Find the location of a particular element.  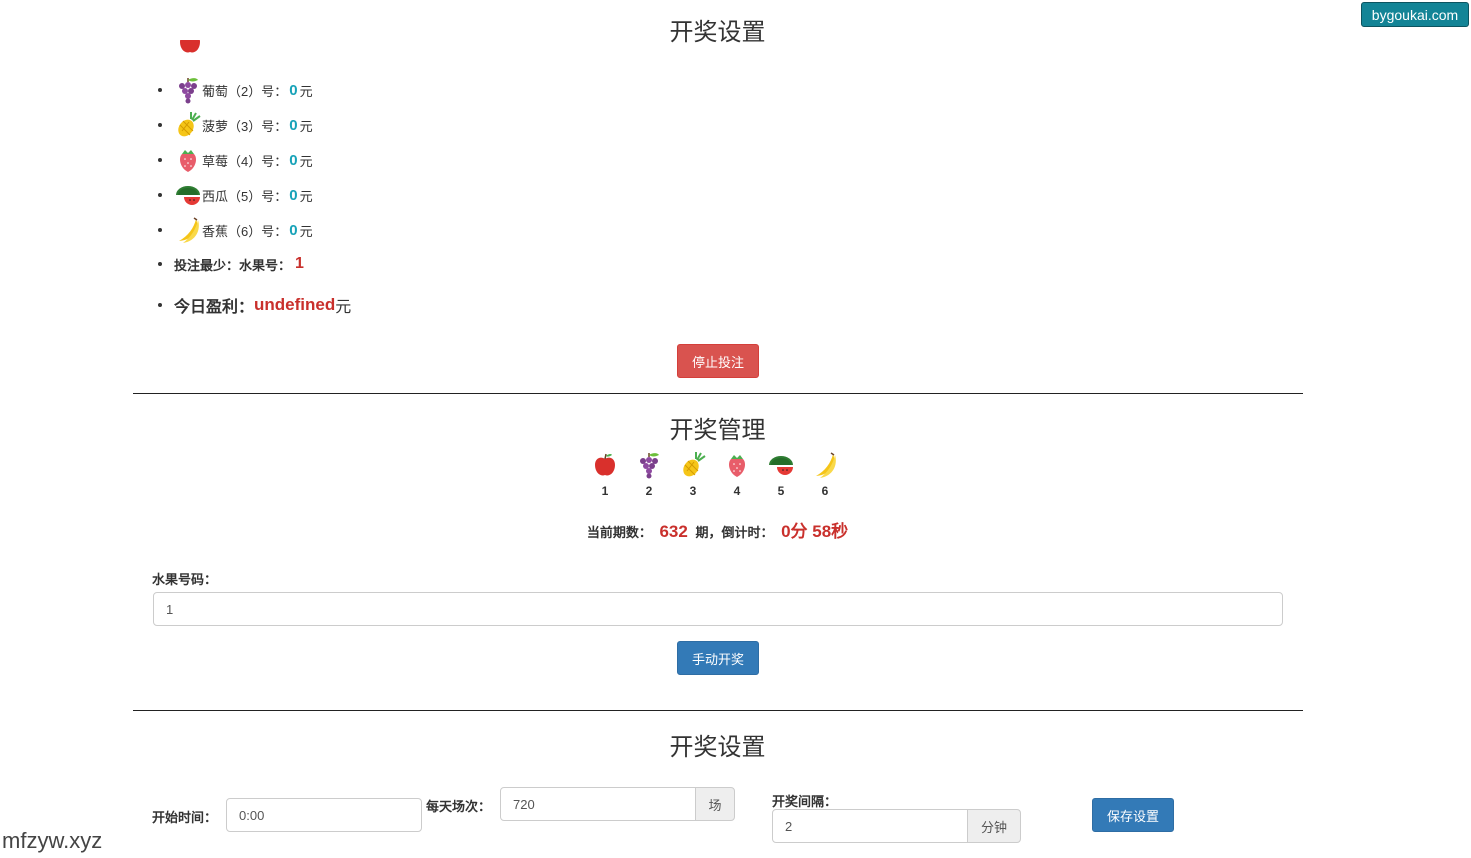

interval-label: 开奖间隔： is located at coordinates (805, 801).